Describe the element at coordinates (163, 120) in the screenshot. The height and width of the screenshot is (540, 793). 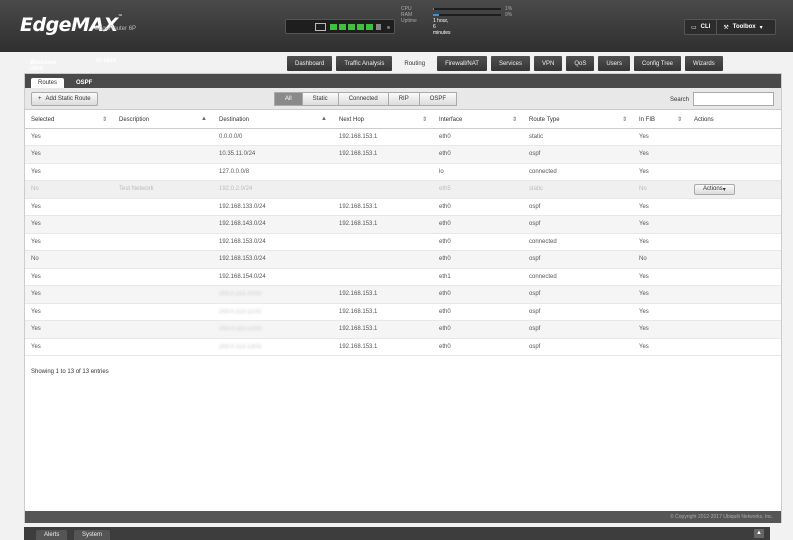
I see `column-header-description: Description ▲` at that location.